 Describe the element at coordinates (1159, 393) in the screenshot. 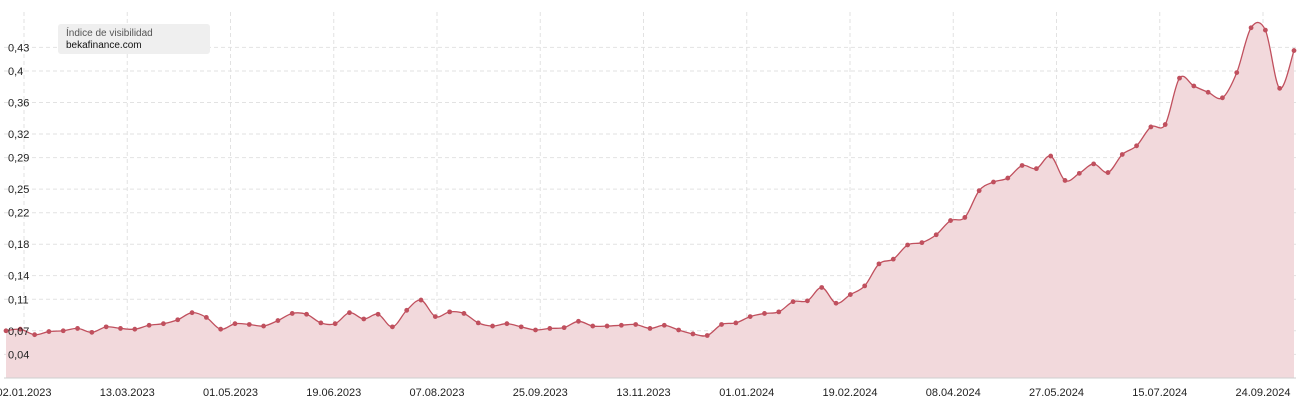

I see `x-tick-label: 15.07.2024` at that location.